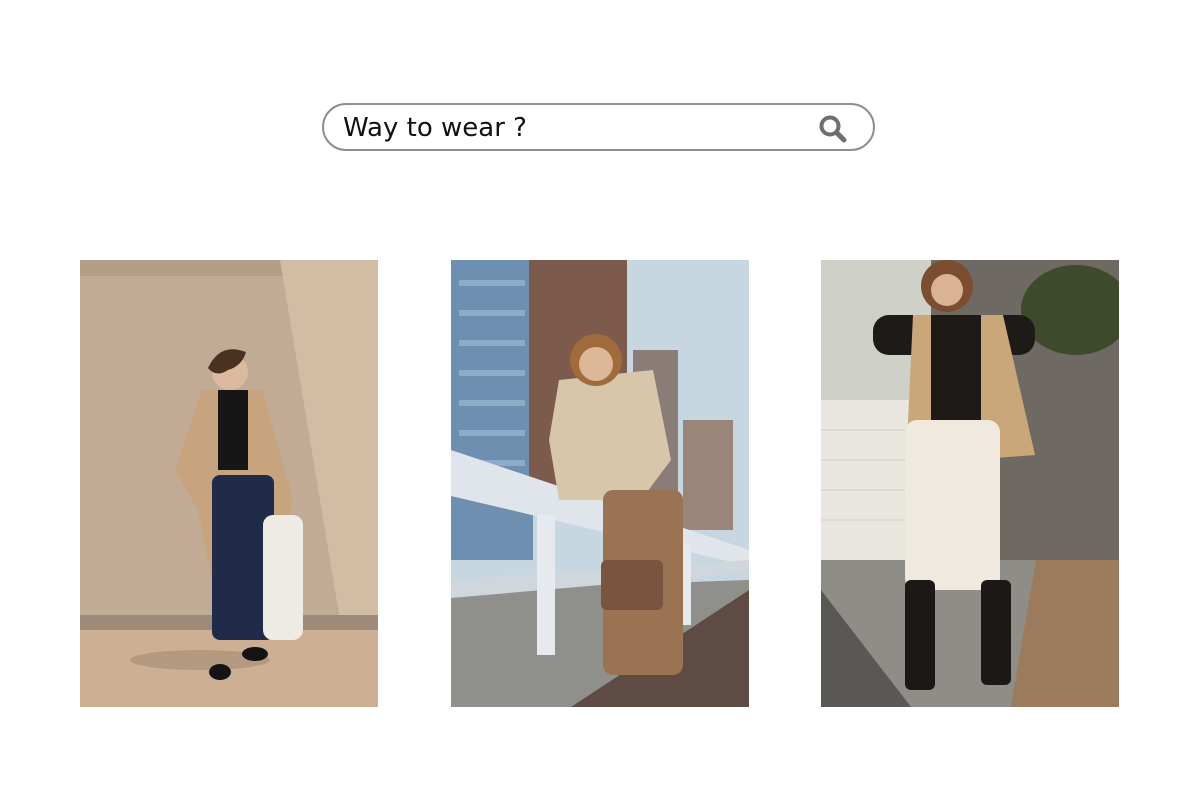 This screenshot has height=800, width=1200. What do you see at coordinates (229, 483) in the screenshot?
I see `outfit-photo-trench-coat` at bounding box center [229, 483].